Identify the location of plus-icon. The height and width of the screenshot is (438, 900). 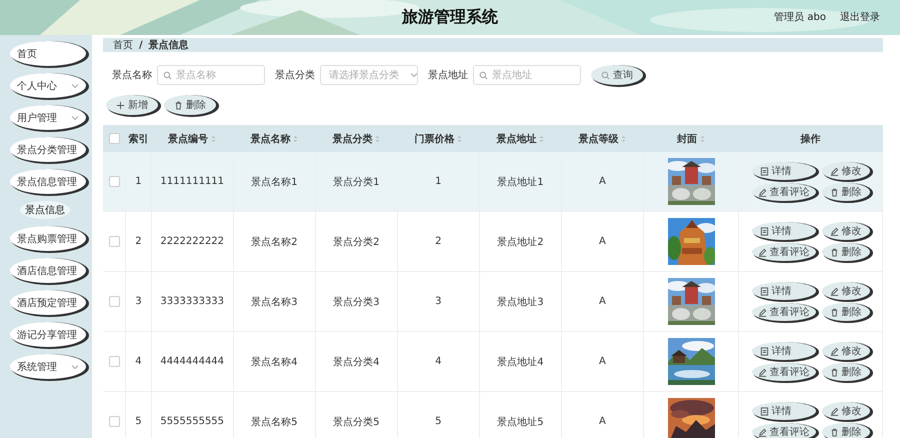
(120, 105).